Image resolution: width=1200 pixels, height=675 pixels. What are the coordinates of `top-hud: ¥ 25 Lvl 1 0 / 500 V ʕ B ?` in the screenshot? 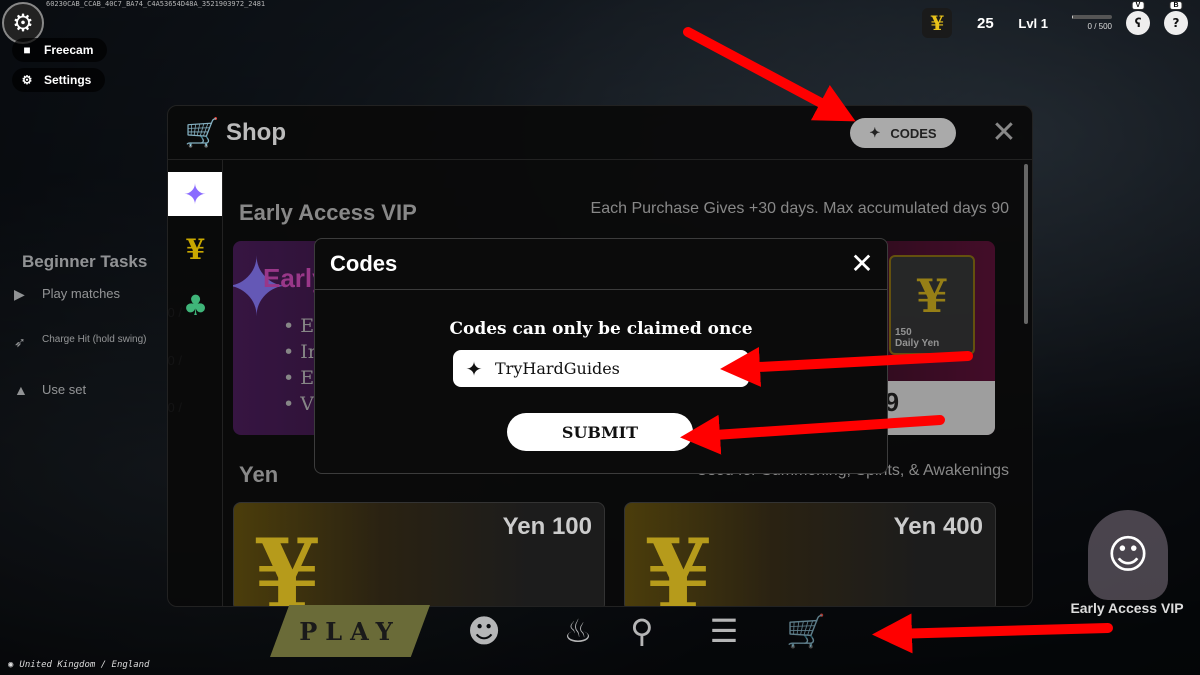 It's located at (1061, 20).